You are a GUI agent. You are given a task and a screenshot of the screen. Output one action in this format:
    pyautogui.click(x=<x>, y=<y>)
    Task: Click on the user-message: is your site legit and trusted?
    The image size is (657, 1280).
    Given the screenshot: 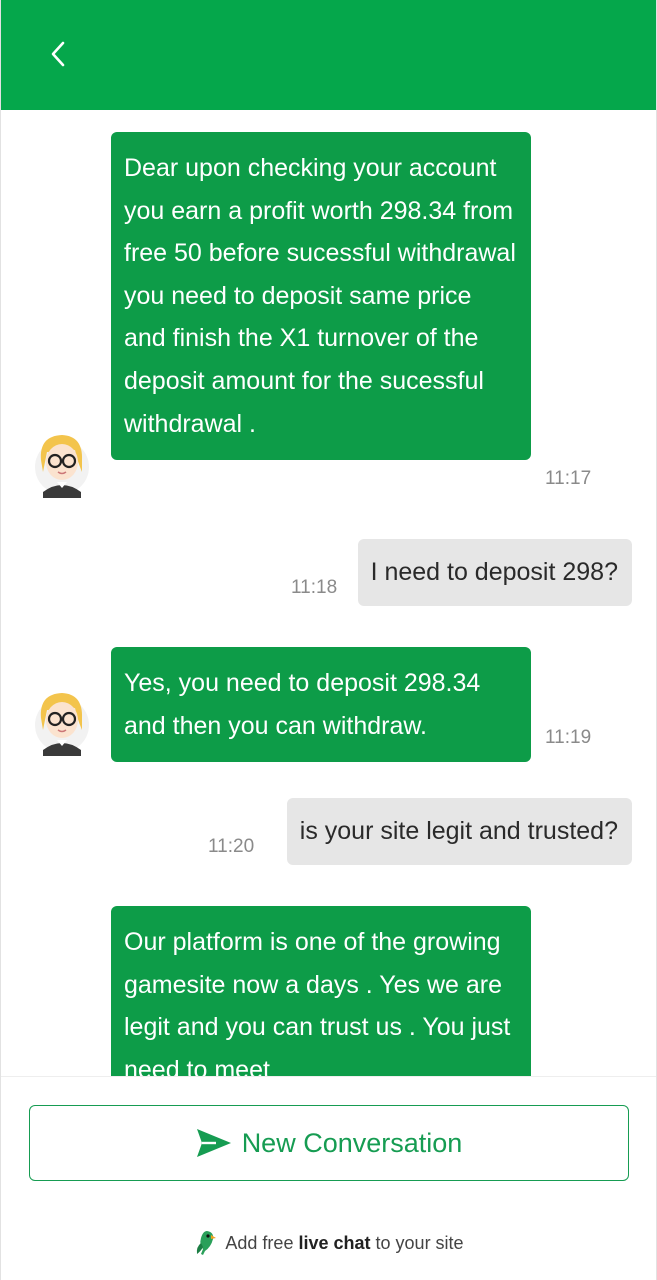 What is the action you would take?
    pyautogui.click(x=459, y=831)
    